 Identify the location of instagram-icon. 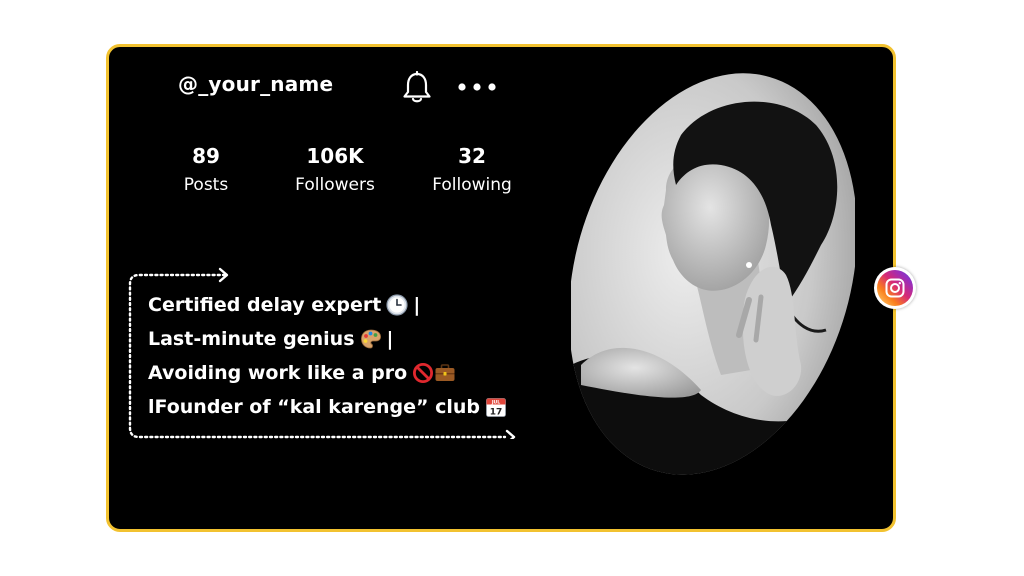
(895, 288).